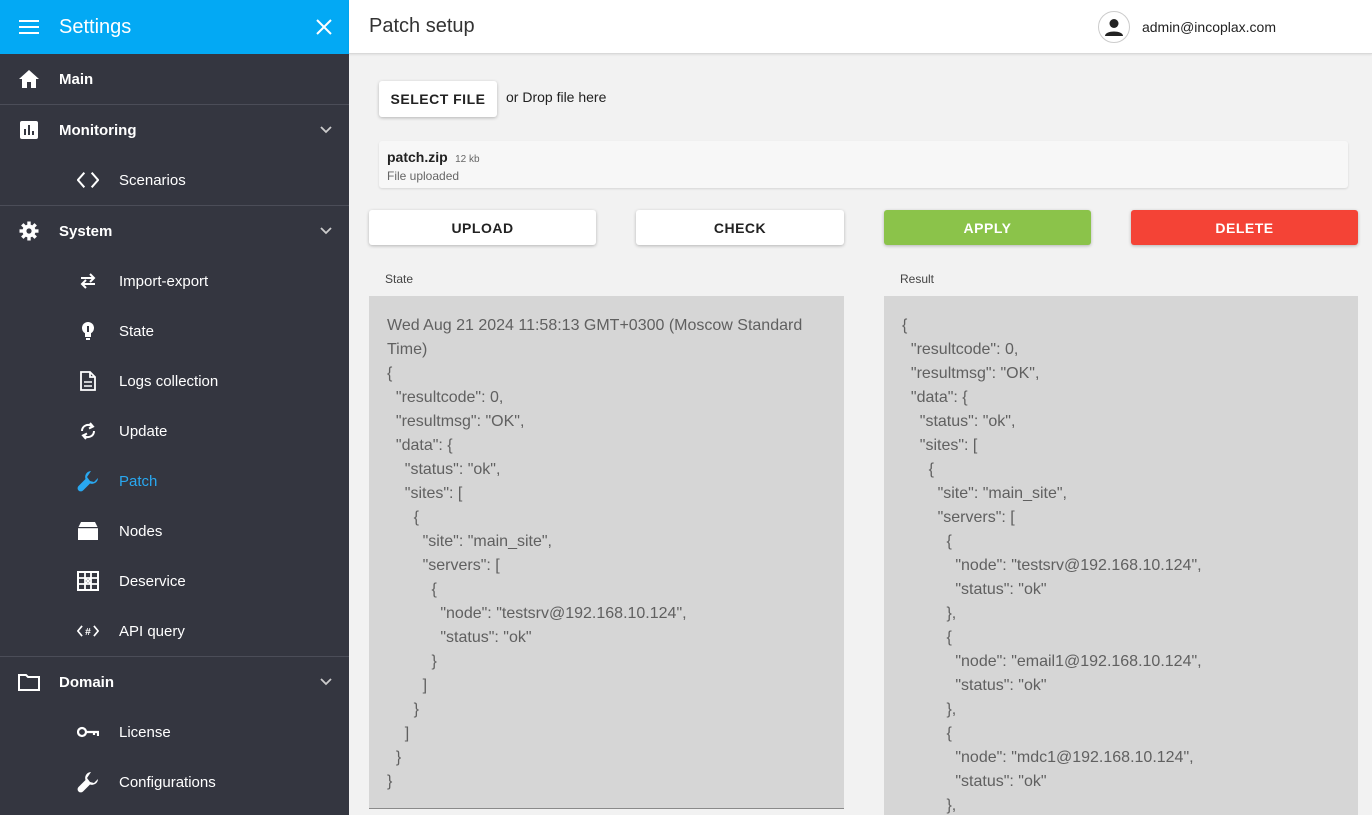 Image resolution: width=1372 pixels, height=815 pixels. I want to click on sidebar-item-import-export: Import-export, so click(174, 281).